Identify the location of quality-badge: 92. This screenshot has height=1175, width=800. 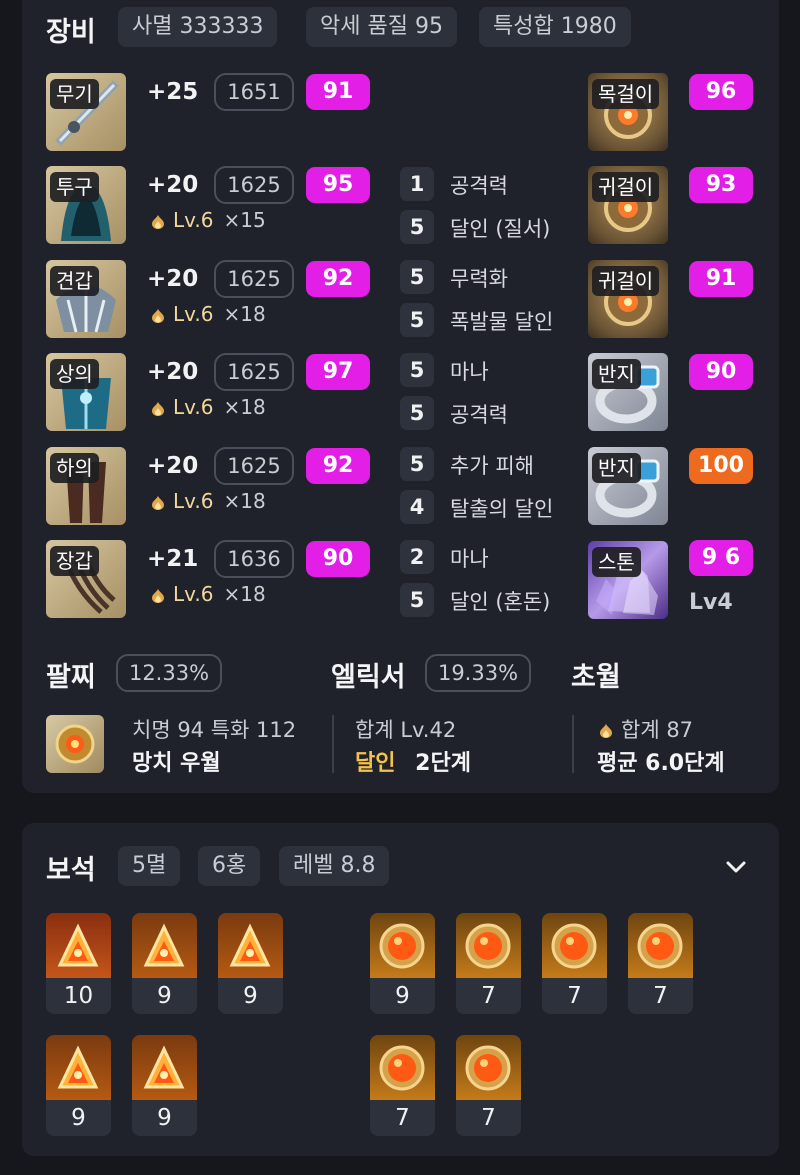
(338, 279).